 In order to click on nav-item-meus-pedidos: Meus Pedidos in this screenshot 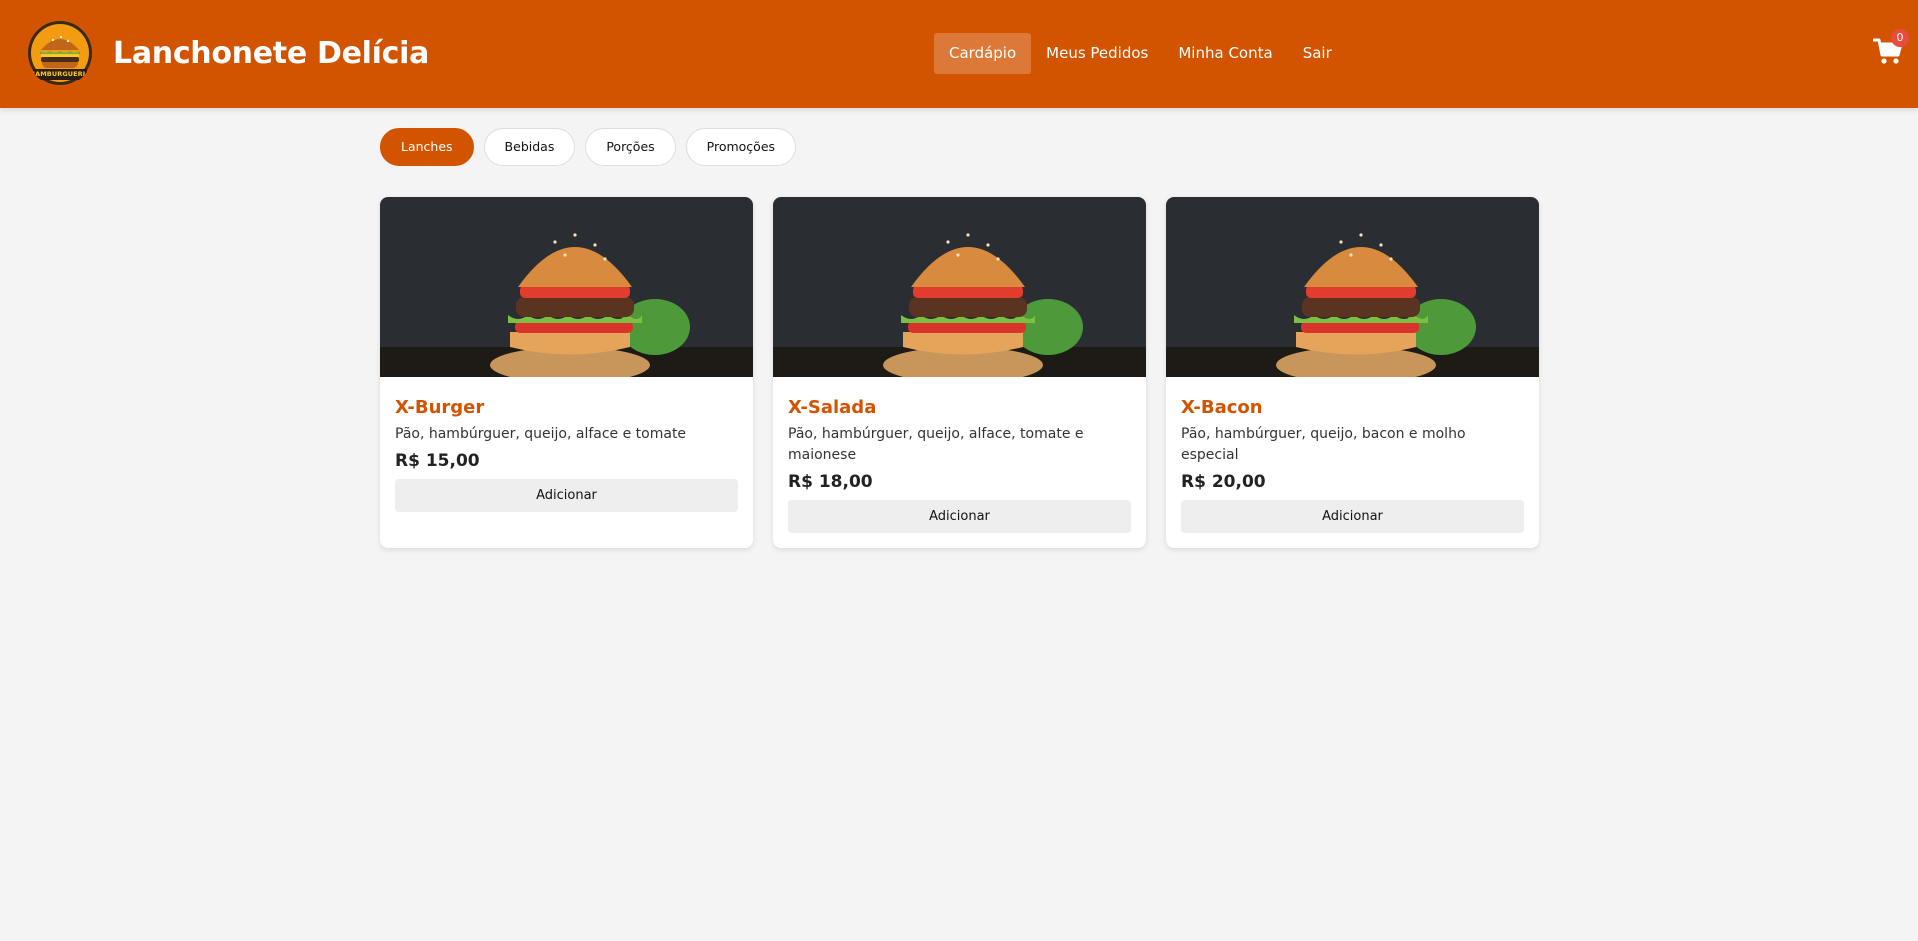, I will do `click(1097, 53)`.